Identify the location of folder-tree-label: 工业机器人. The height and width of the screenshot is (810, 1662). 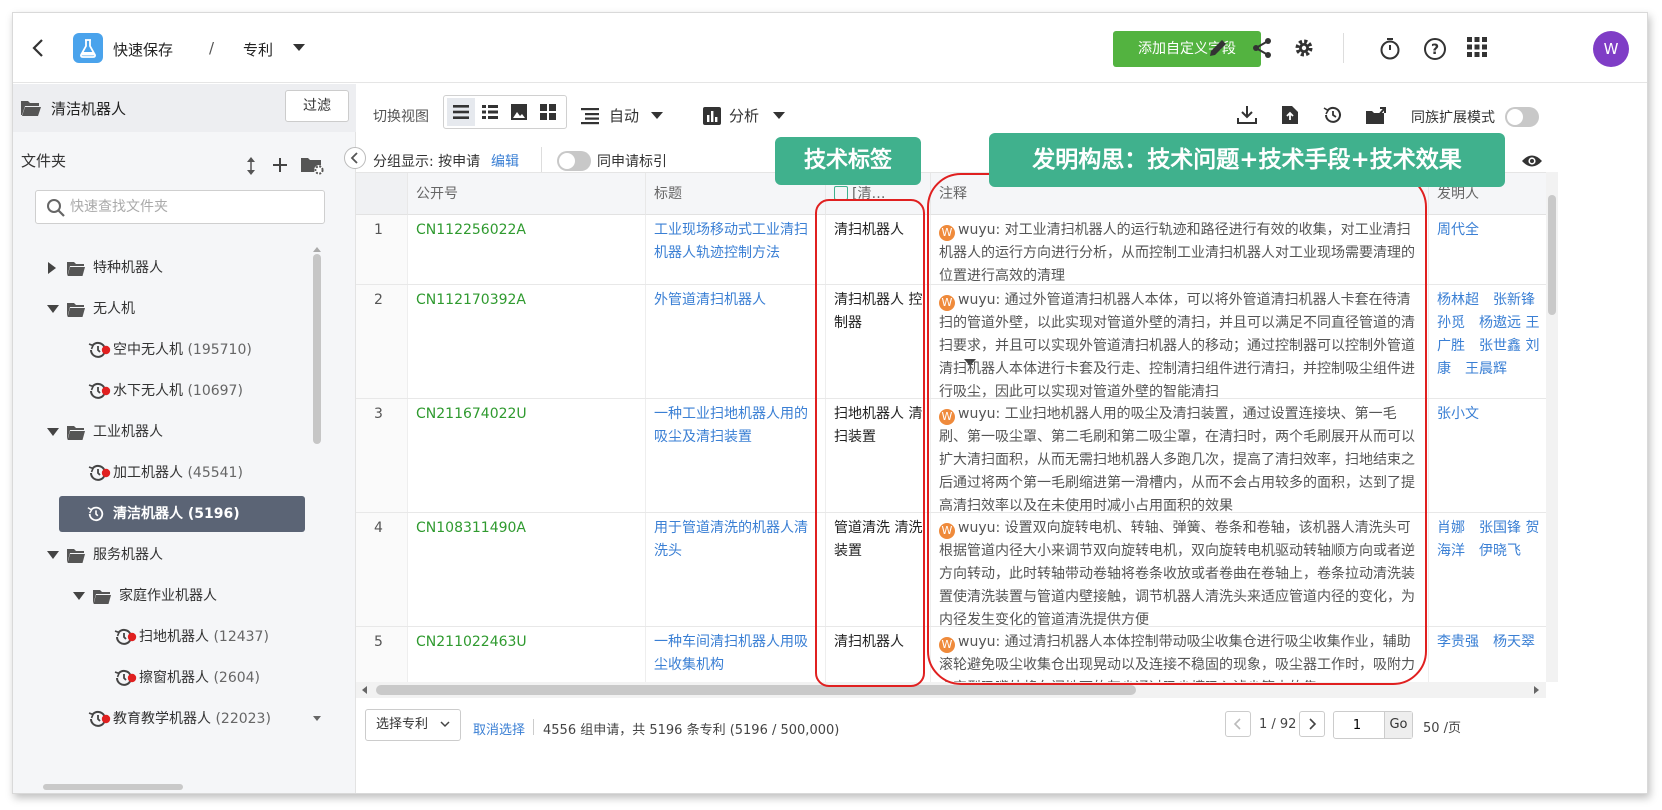
(128, 432).